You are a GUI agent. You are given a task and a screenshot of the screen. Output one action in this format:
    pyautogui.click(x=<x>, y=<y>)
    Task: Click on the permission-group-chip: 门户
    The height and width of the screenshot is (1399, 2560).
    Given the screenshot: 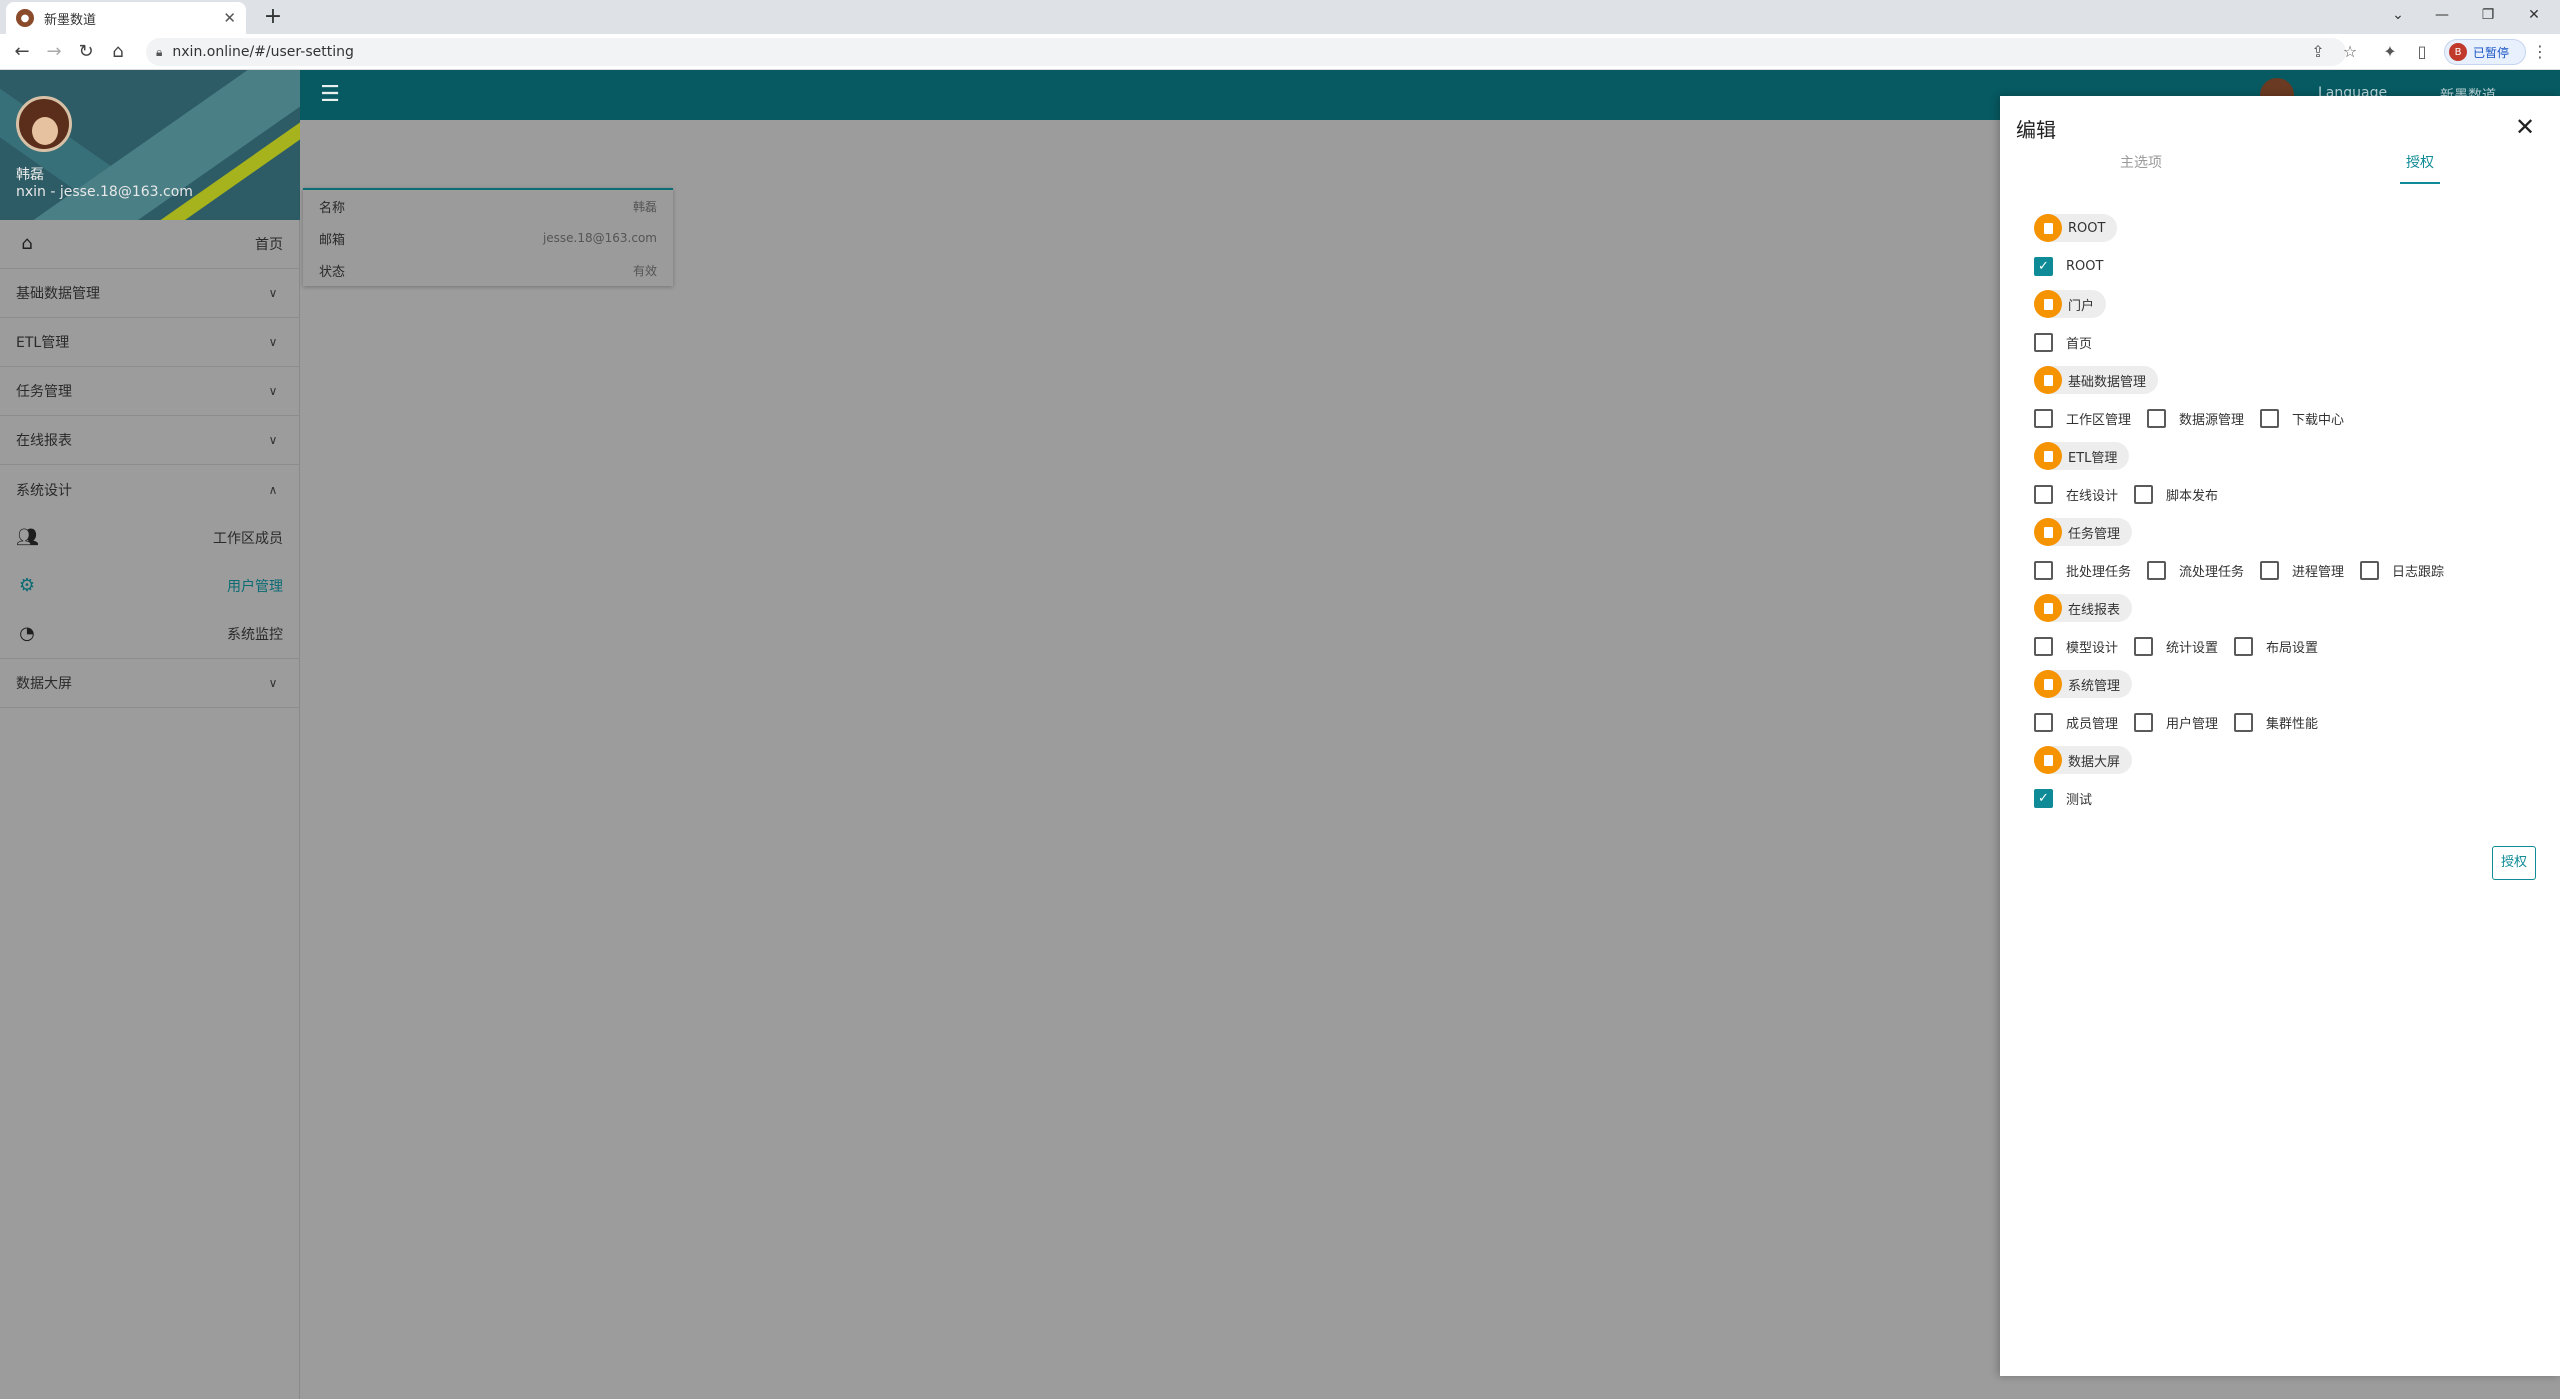 What is the action you would take?
    pyautogui.click(x=2070, y=304)
    